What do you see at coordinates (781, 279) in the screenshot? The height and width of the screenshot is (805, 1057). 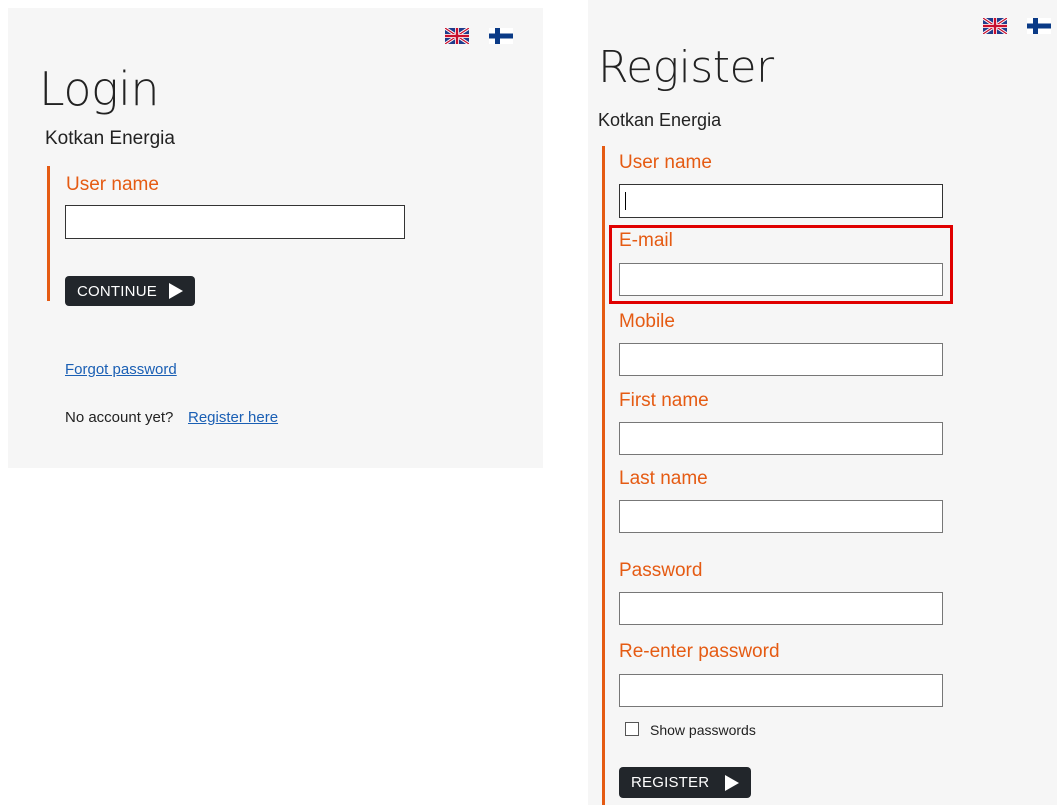 I see `email-input` at bounding box center [781, 279].